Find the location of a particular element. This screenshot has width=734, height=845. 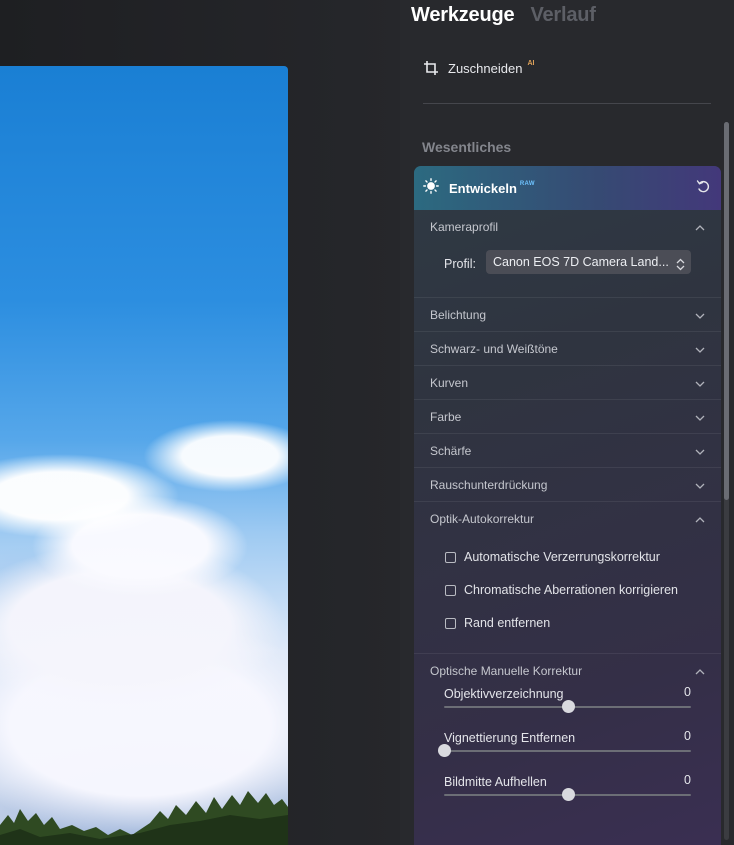

section-title: Wesentliches is located at coordinates (467, 147).